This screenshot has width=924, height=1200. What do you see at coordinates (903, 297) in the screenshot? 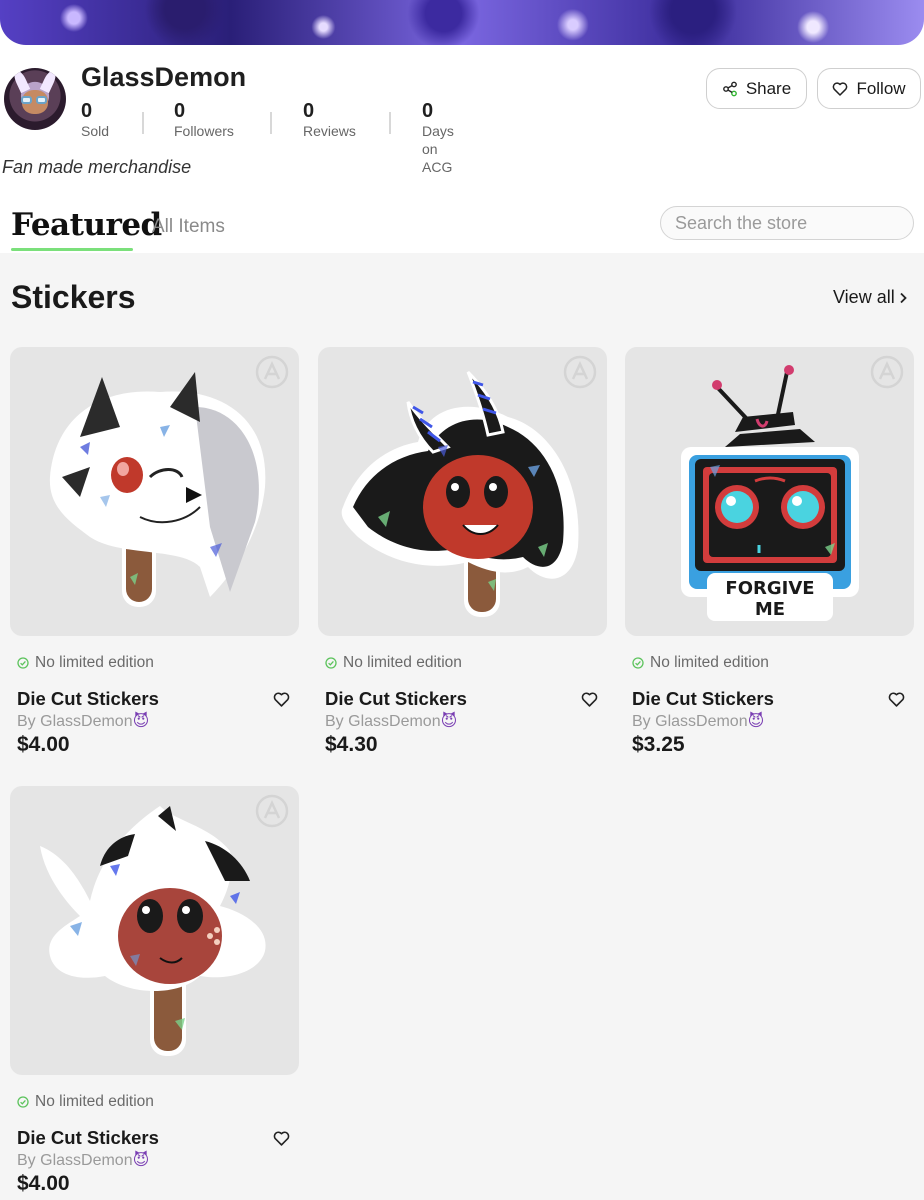
I see `chevron-right-icon` at bounding box center [903, 297].